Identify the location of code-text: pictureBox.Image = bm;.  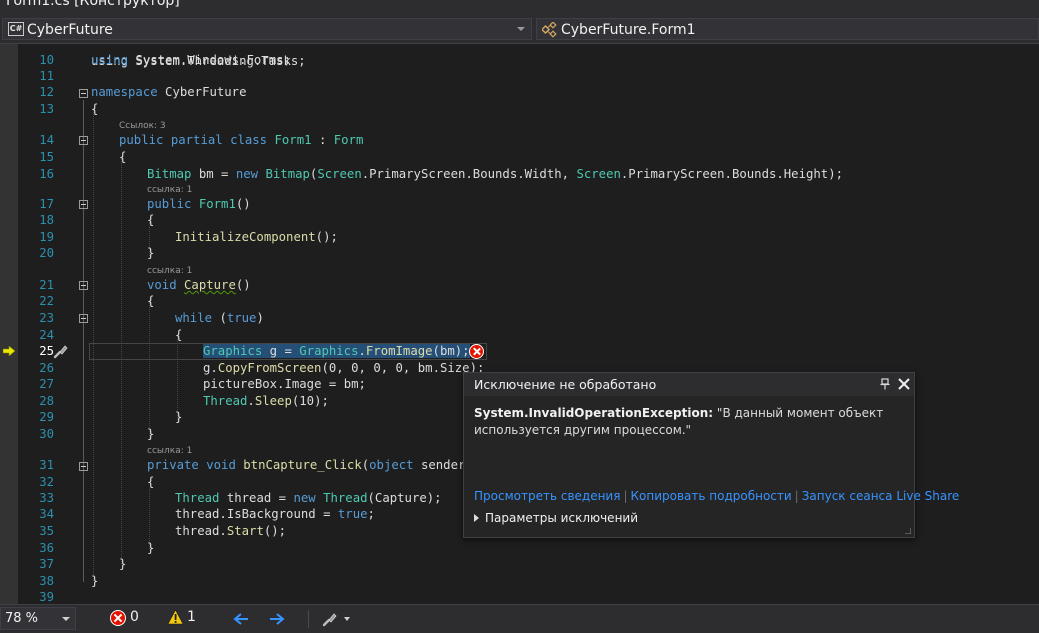
(284, 384).